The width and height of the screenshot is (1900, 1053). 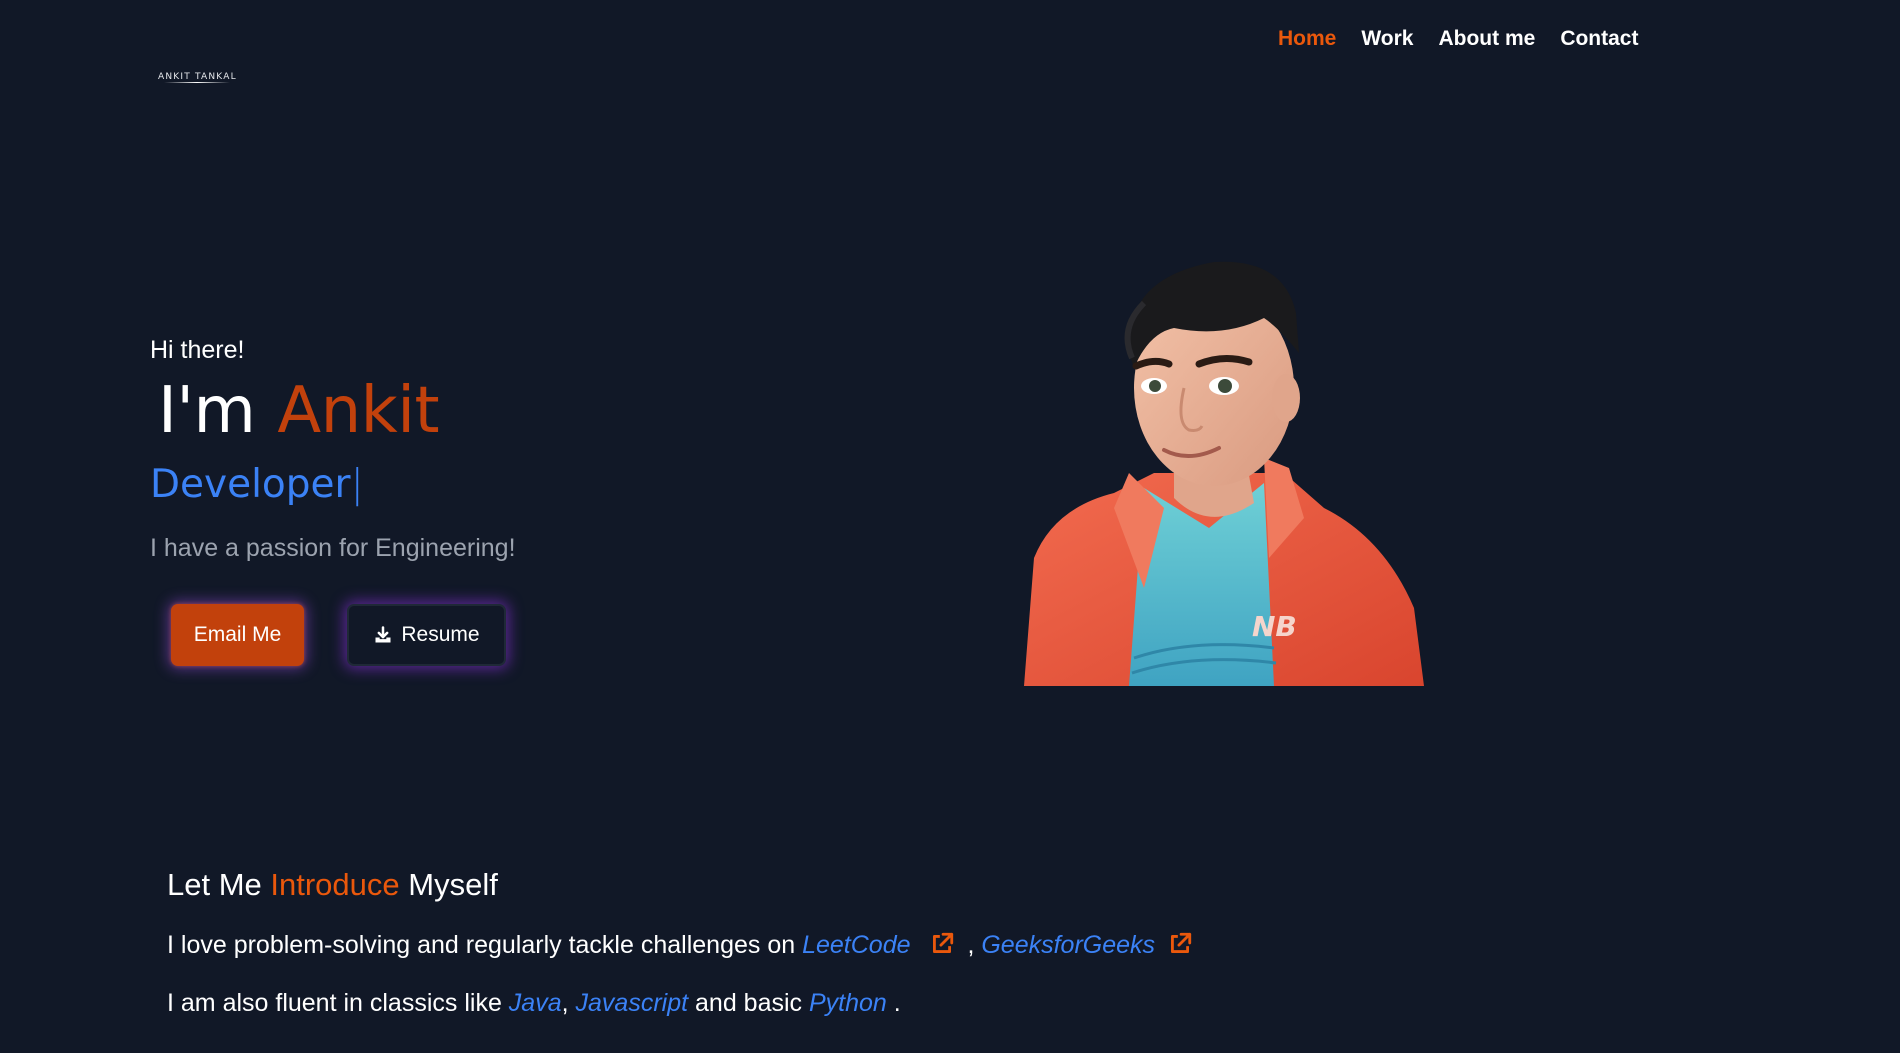 I want to click on hero-headline: I'm Ankit, so click(x=299, y=411).